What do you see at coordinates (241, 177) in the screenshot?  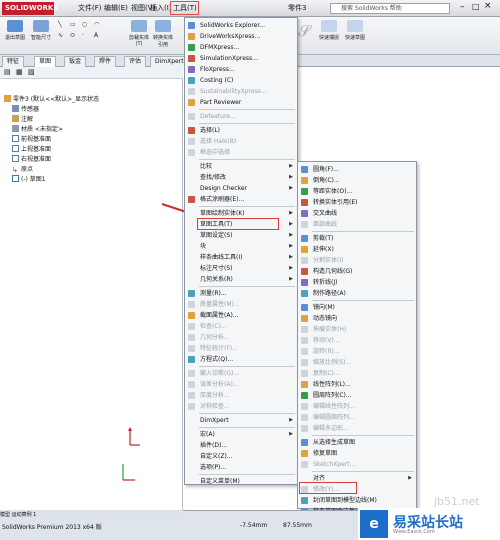 I see `tools-menu-item: 查找/修改 ▶` at bounding box center [241, 177].